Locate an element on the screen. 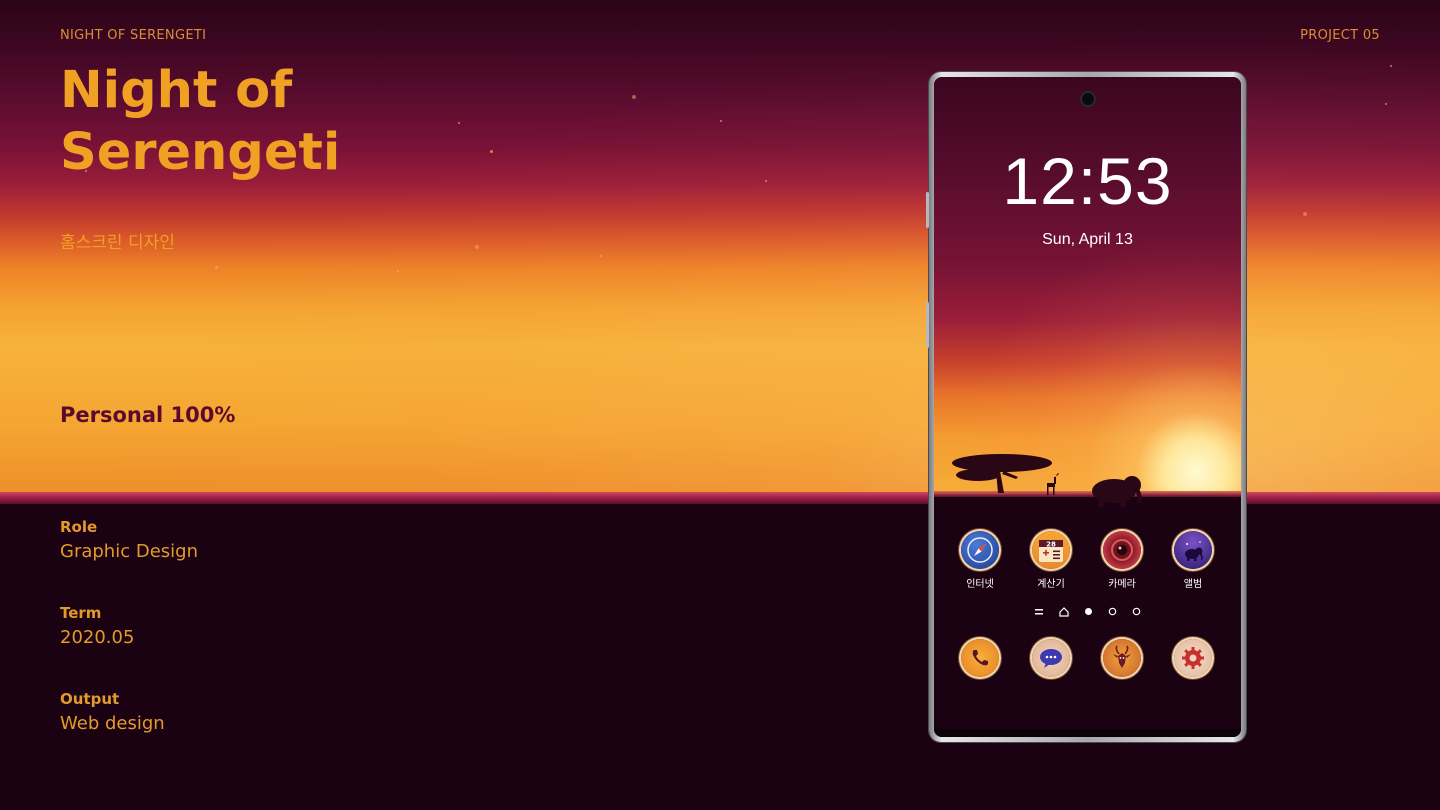  app-label-calculator: 계산기 is located at coordinates (1051, 584).